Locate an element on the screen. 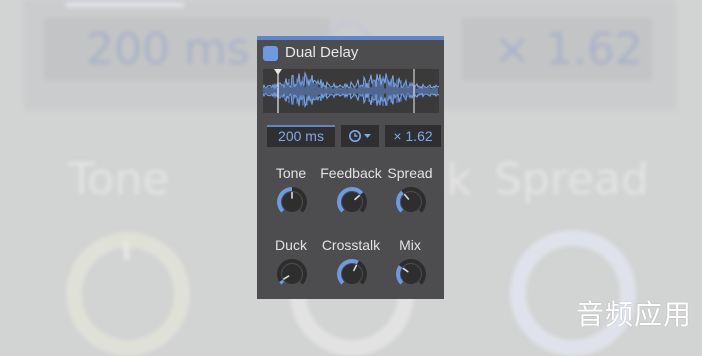 The width and height of the screenshot is (702, 356). knob-value-arc is located at coordinates (282, 282).